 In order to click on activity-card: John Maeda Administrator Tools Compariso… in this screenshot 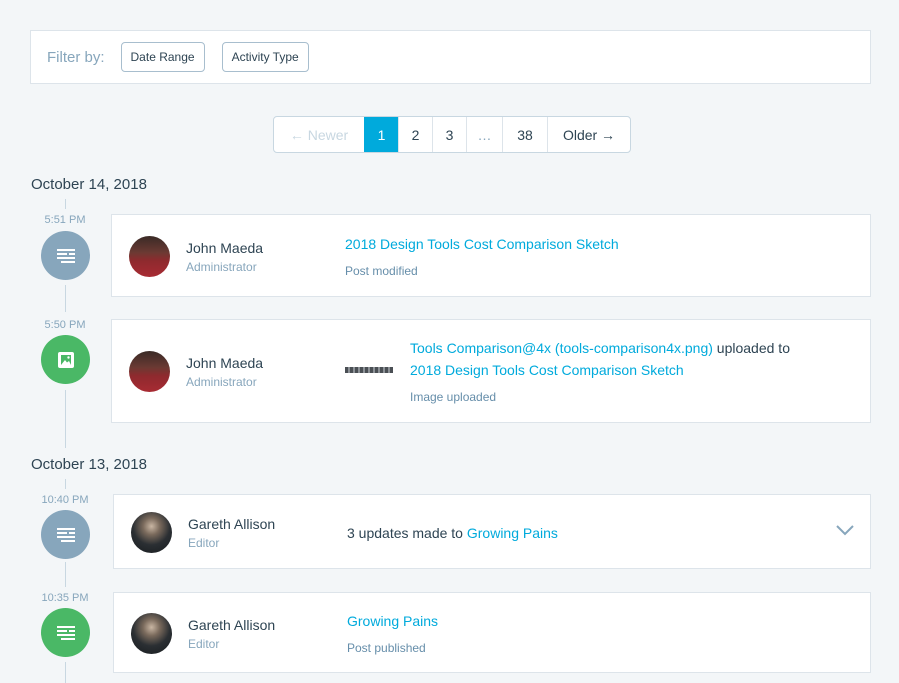, I will do `click(491, 371)`.